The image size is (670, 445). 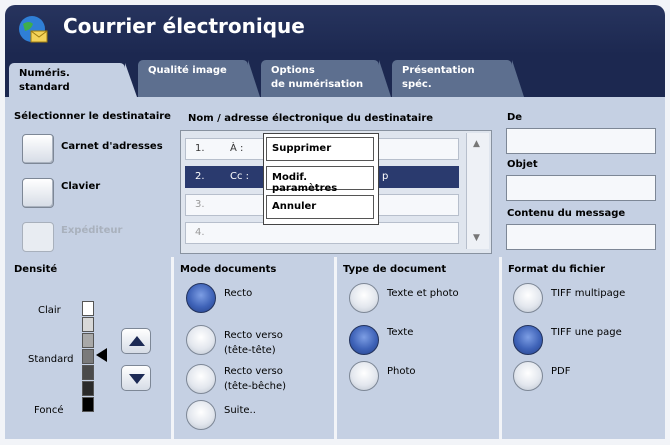 I want to click on density-level-marker-icon, so click(x=101, y=355).